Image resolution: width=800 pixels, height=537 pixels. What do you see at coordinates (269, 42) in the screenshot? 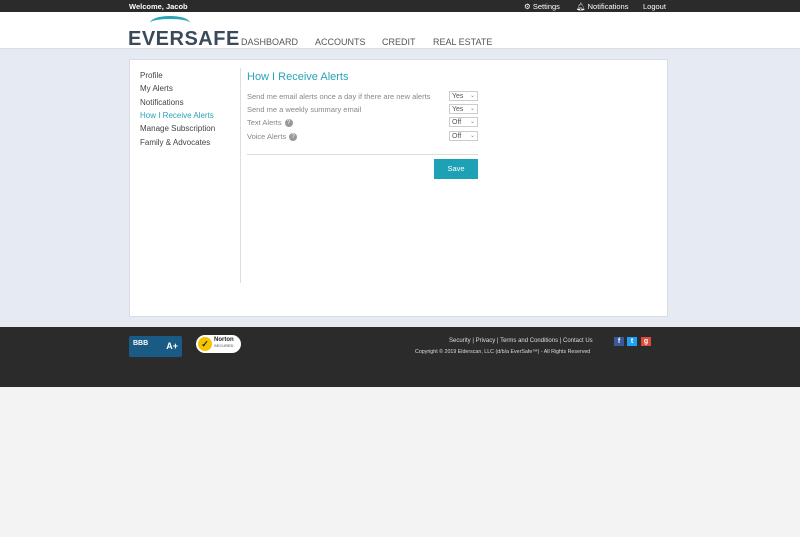
I see `nav-dashboard: DASHBOARD` at bounding box center [269, 42].